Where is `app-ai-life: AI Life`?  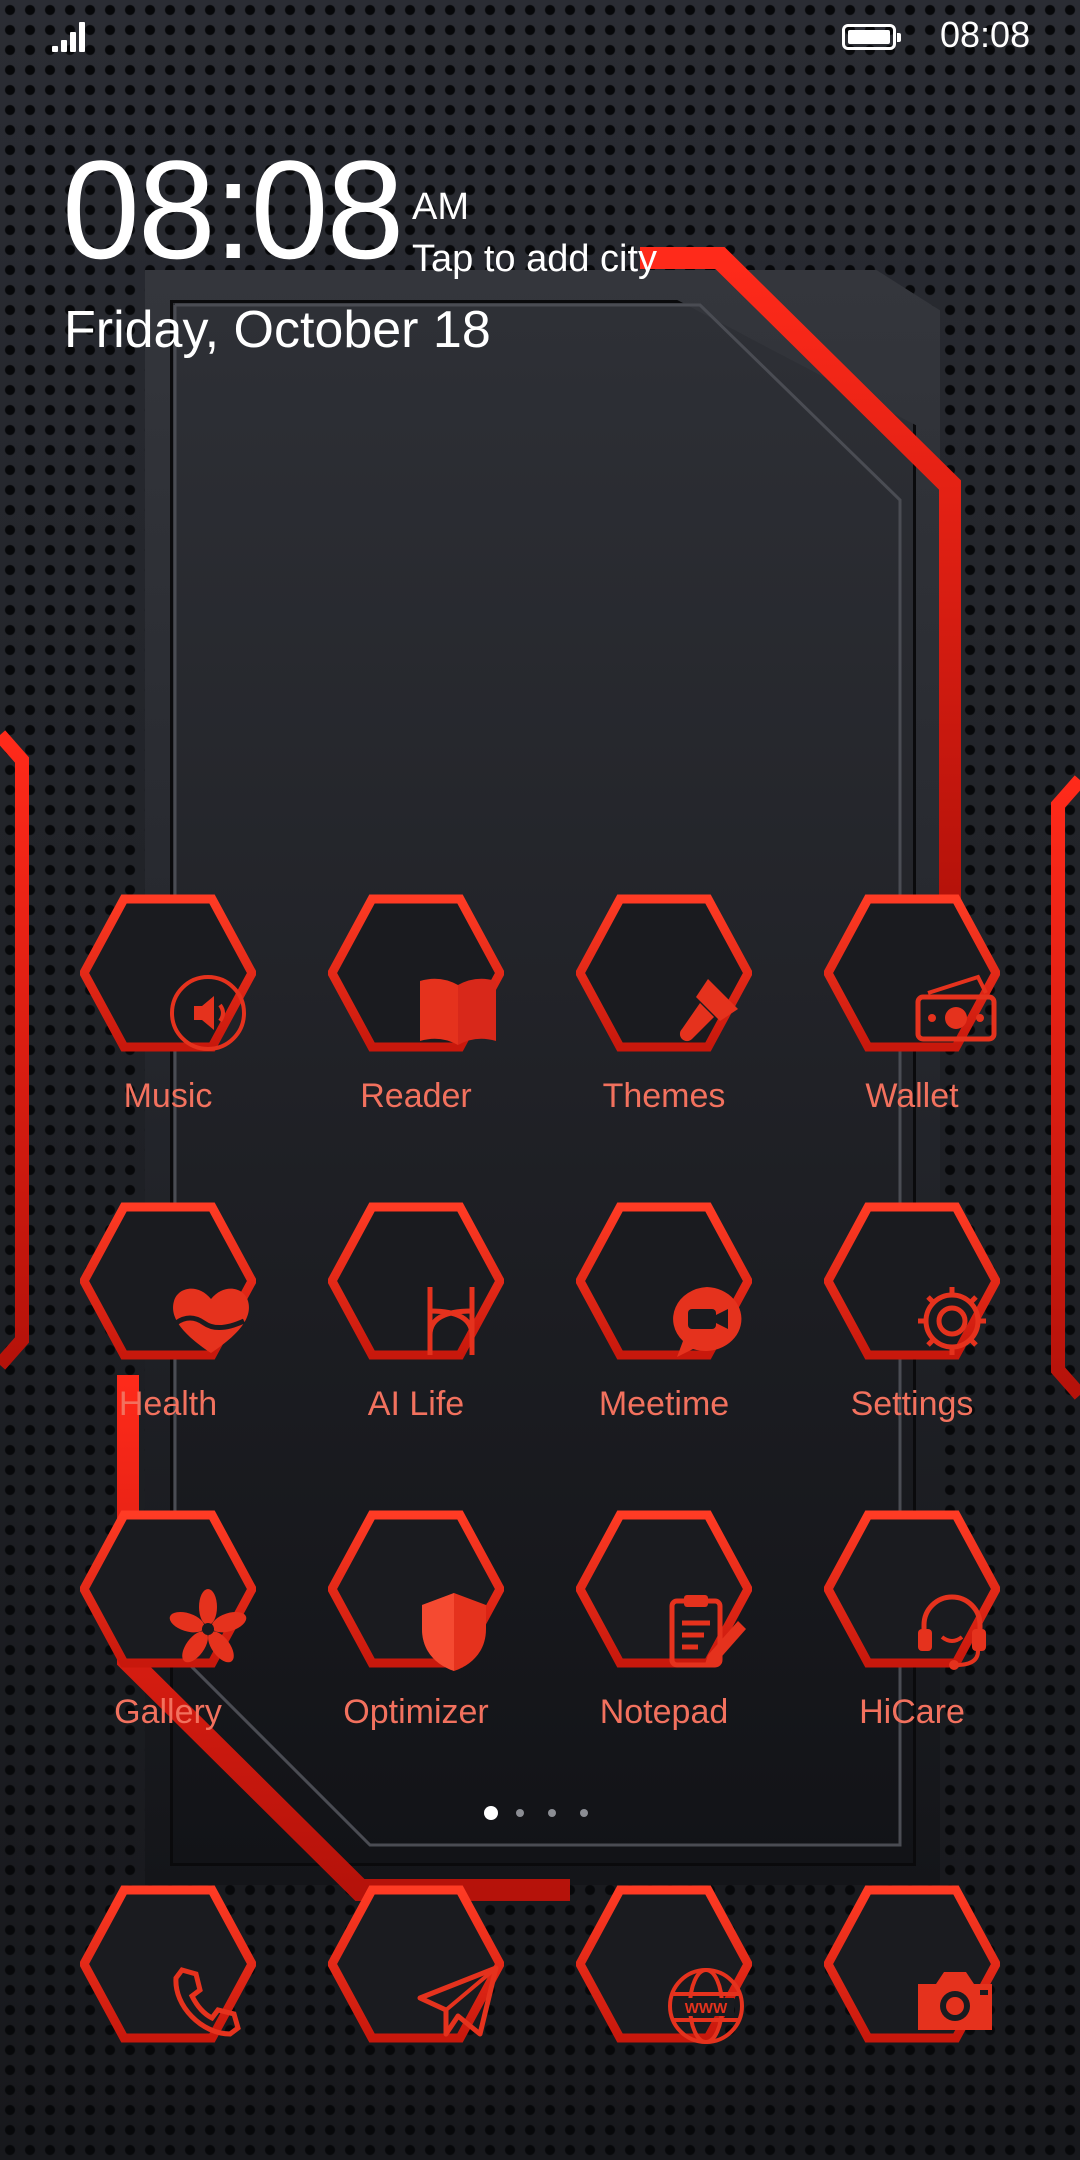
app-ai-life: AI Life is located at coordinates (416, 1326).